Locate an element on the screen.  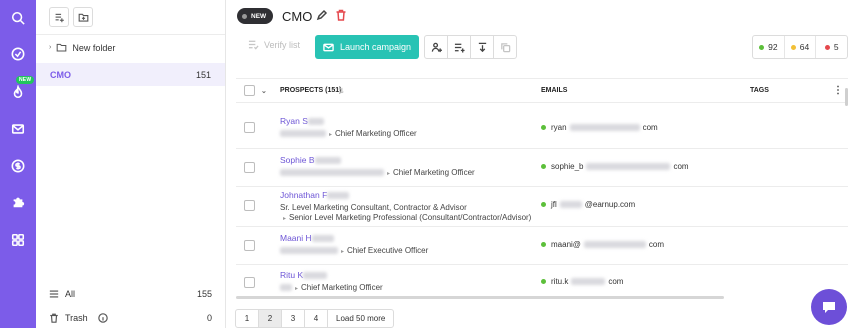
prospect-email: maani@ com is located at coordinates (602, 244).